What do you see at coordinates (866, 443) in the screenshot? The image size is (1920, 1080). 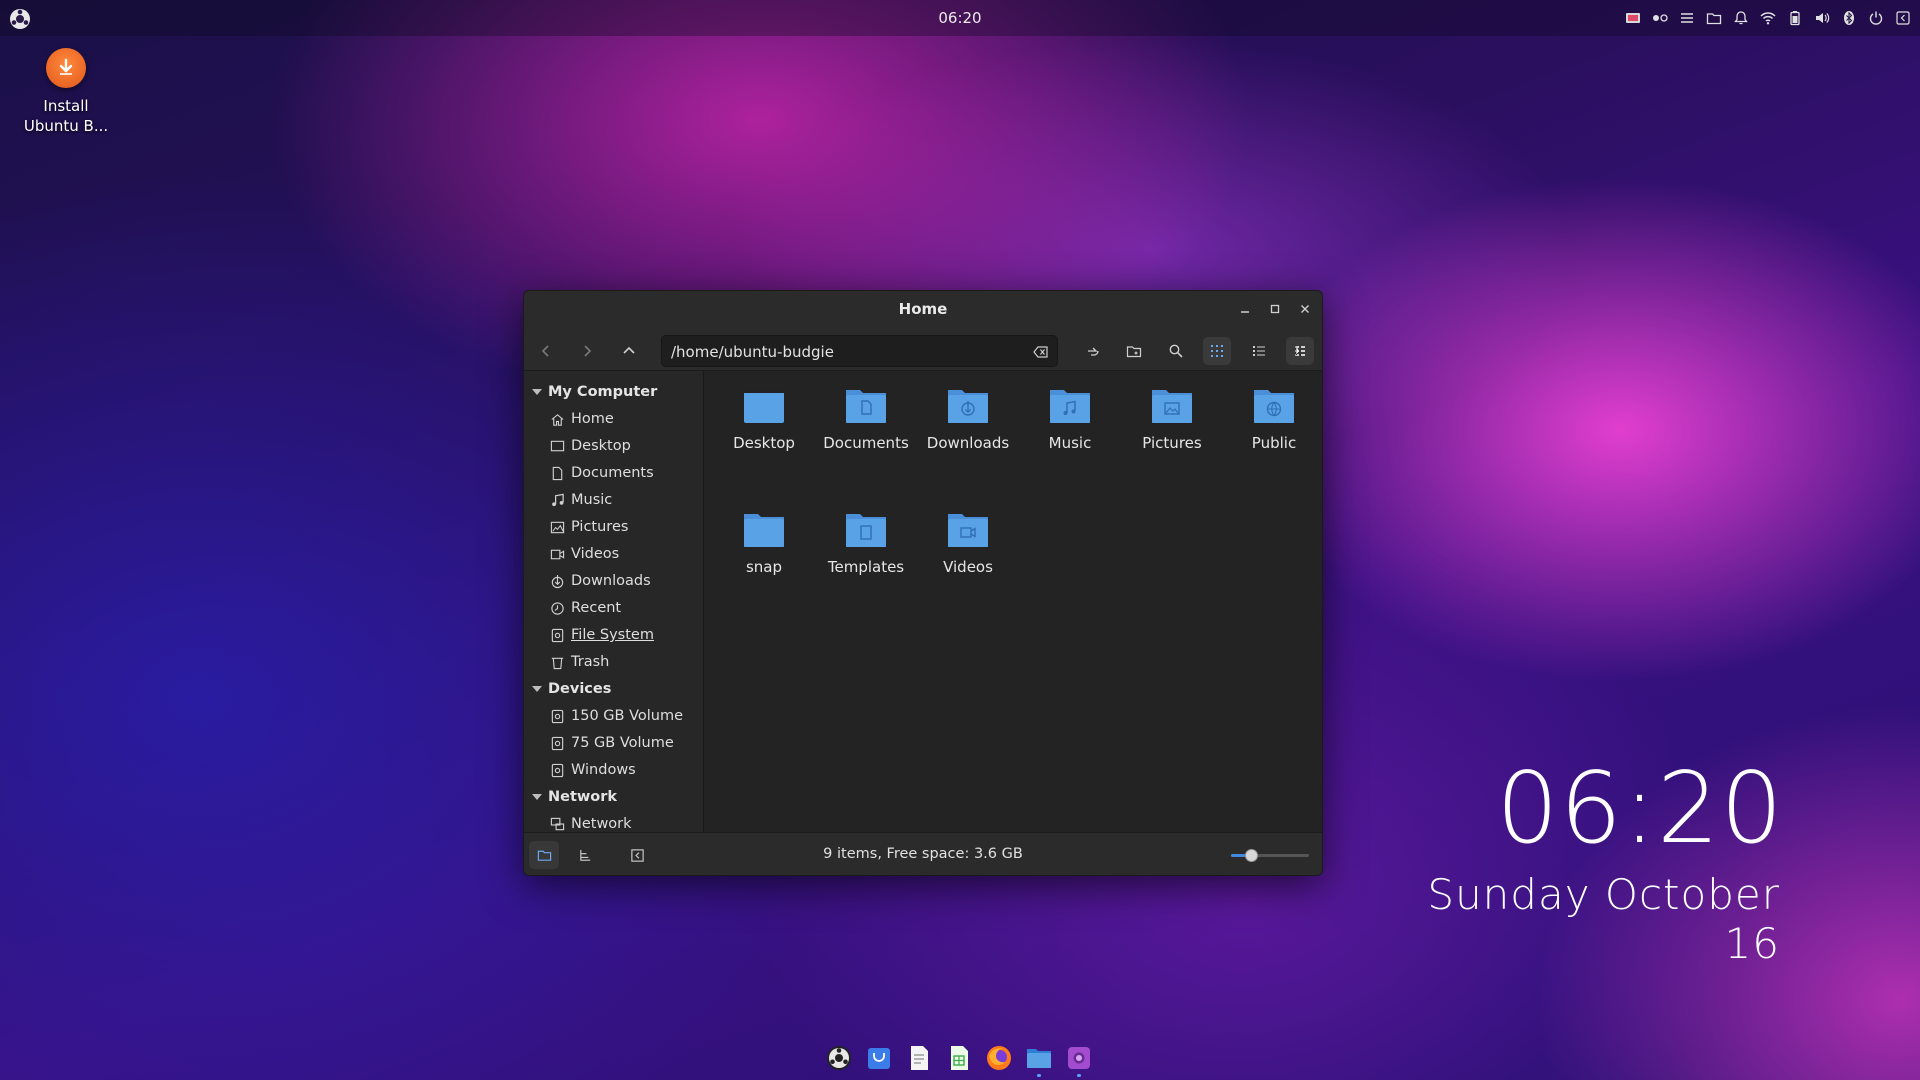 I see `file-name: Documents` at bounding box center [866, 443].